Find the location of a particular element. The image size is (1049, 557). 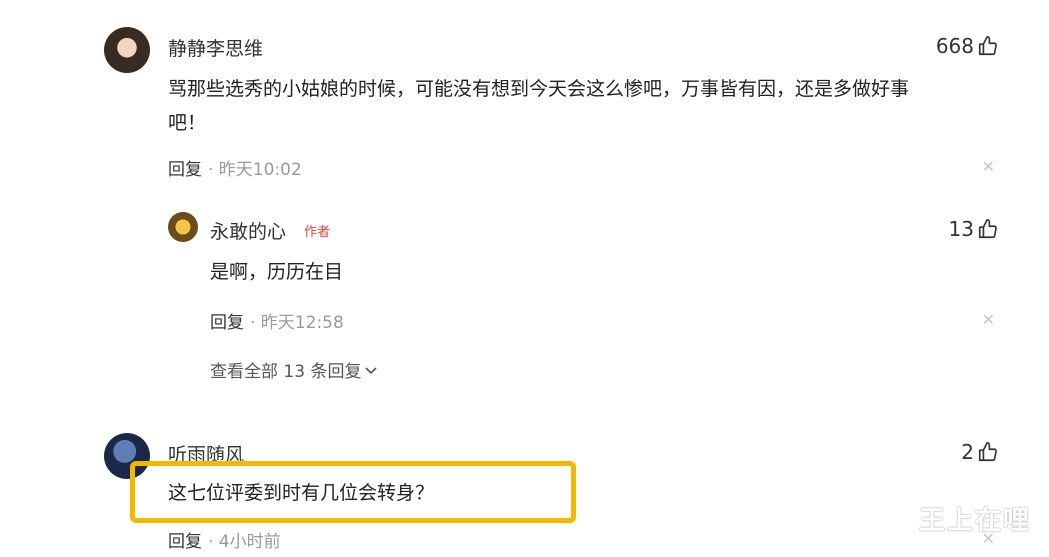

reply-meta: 回复 · 昨天12:58 is located at coordinates (277, 320).